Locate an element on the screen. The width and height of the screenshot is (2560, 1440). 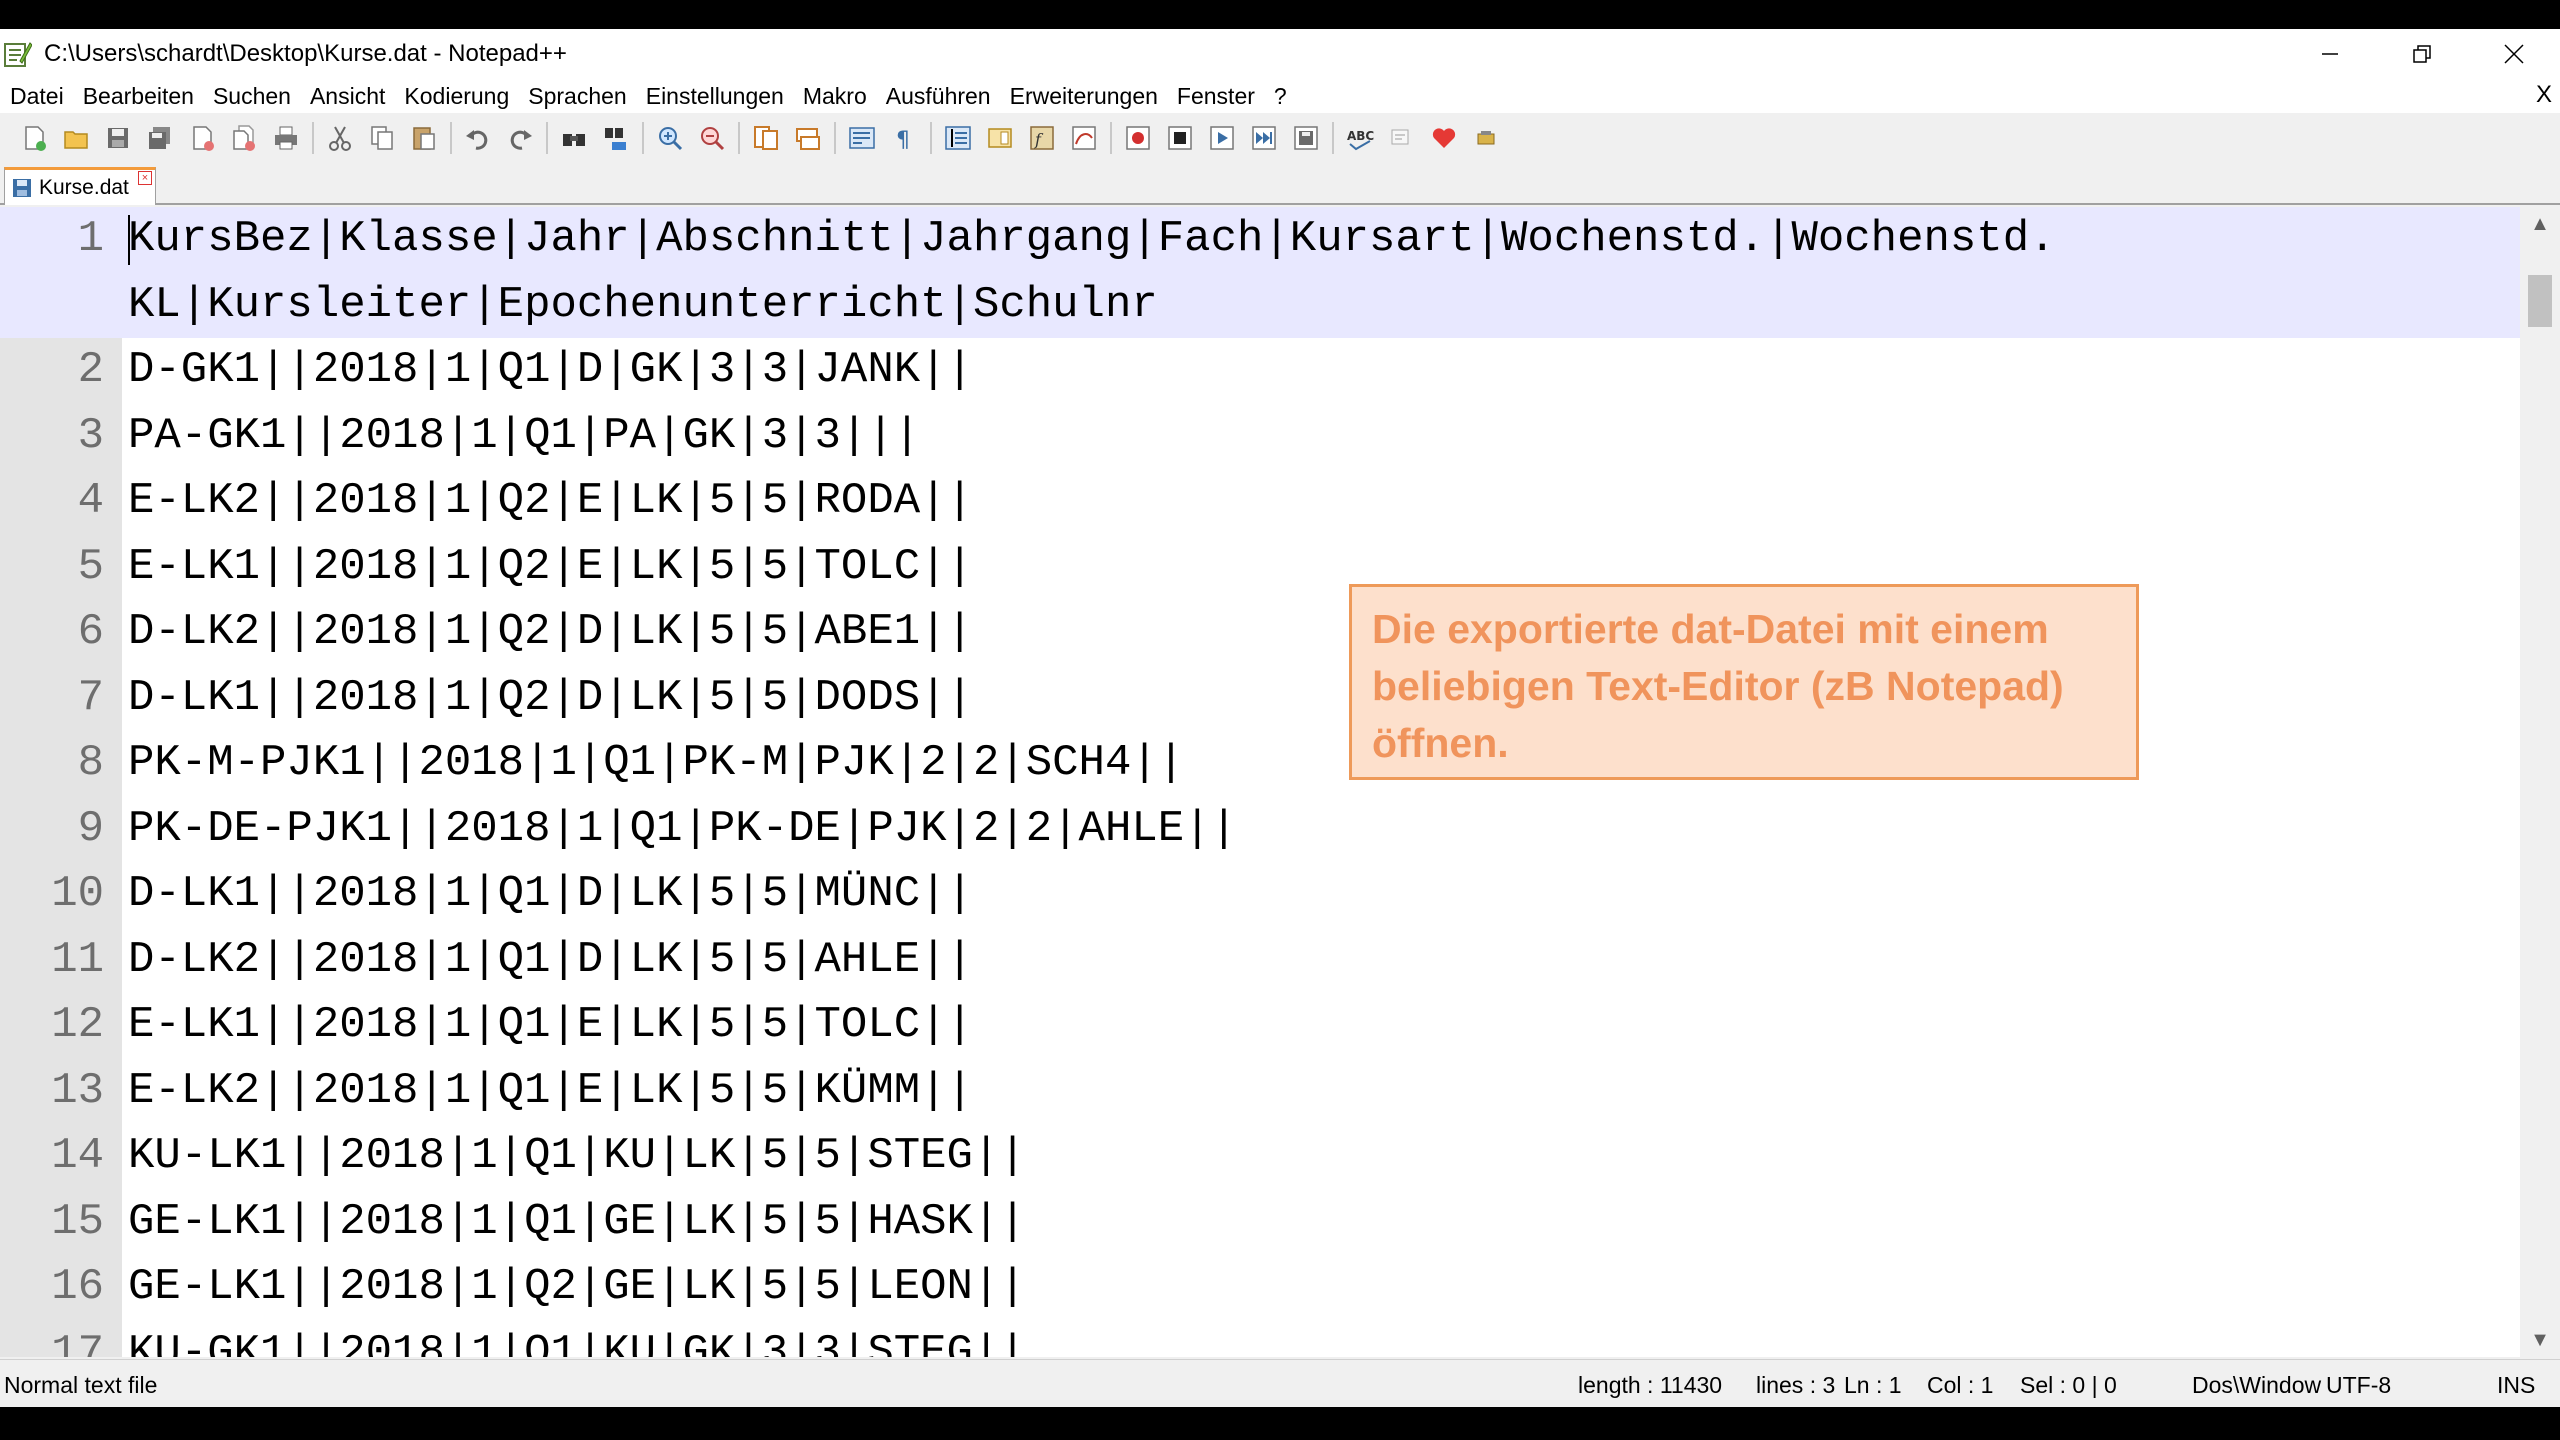
line-text: KU-LK1||2018|1|Q1|KU|LK|5|5|STEG|| is located at coordinates (577, 1156).